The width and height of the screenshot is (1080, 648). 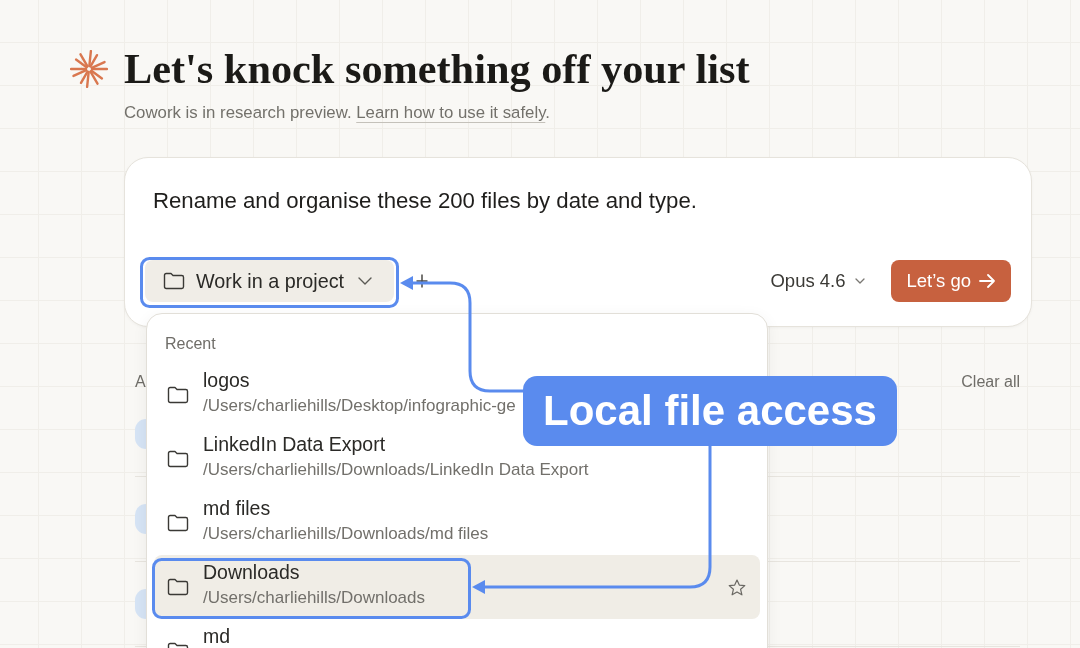 I want to click on project-path: /Users/charliehills/Downloads/md files, so click(x=346, y=534).